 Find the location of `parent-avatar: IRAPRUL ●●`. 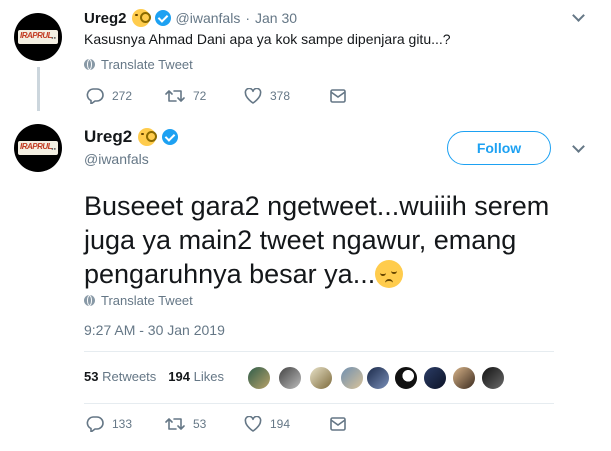

parent-avatar: IRAPRUL ●● is located at coordinates (38, 37).